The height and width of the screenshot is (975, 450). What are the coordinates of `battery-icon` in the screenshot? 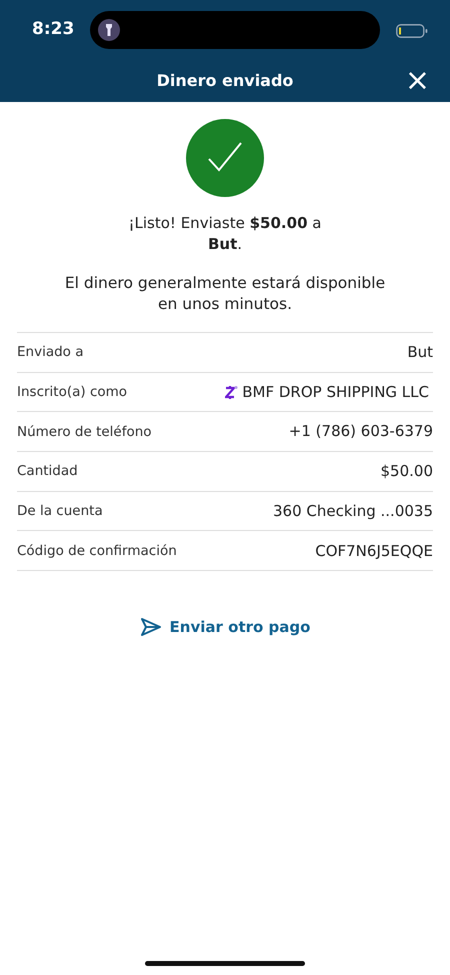 It's located at (412, 31).